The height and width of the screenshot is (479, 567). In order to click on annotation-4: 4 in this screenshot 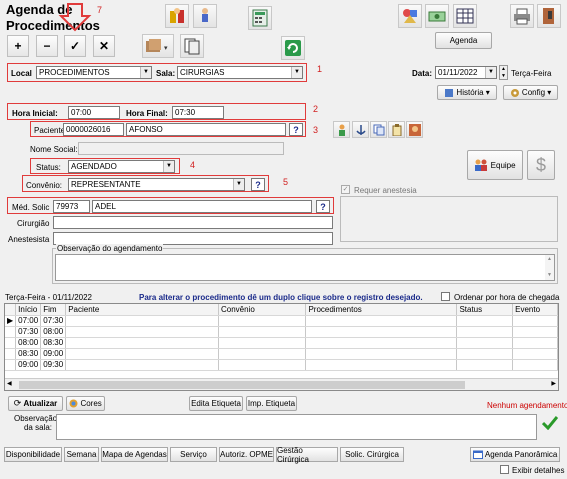, I will do `click(193, 165)`.